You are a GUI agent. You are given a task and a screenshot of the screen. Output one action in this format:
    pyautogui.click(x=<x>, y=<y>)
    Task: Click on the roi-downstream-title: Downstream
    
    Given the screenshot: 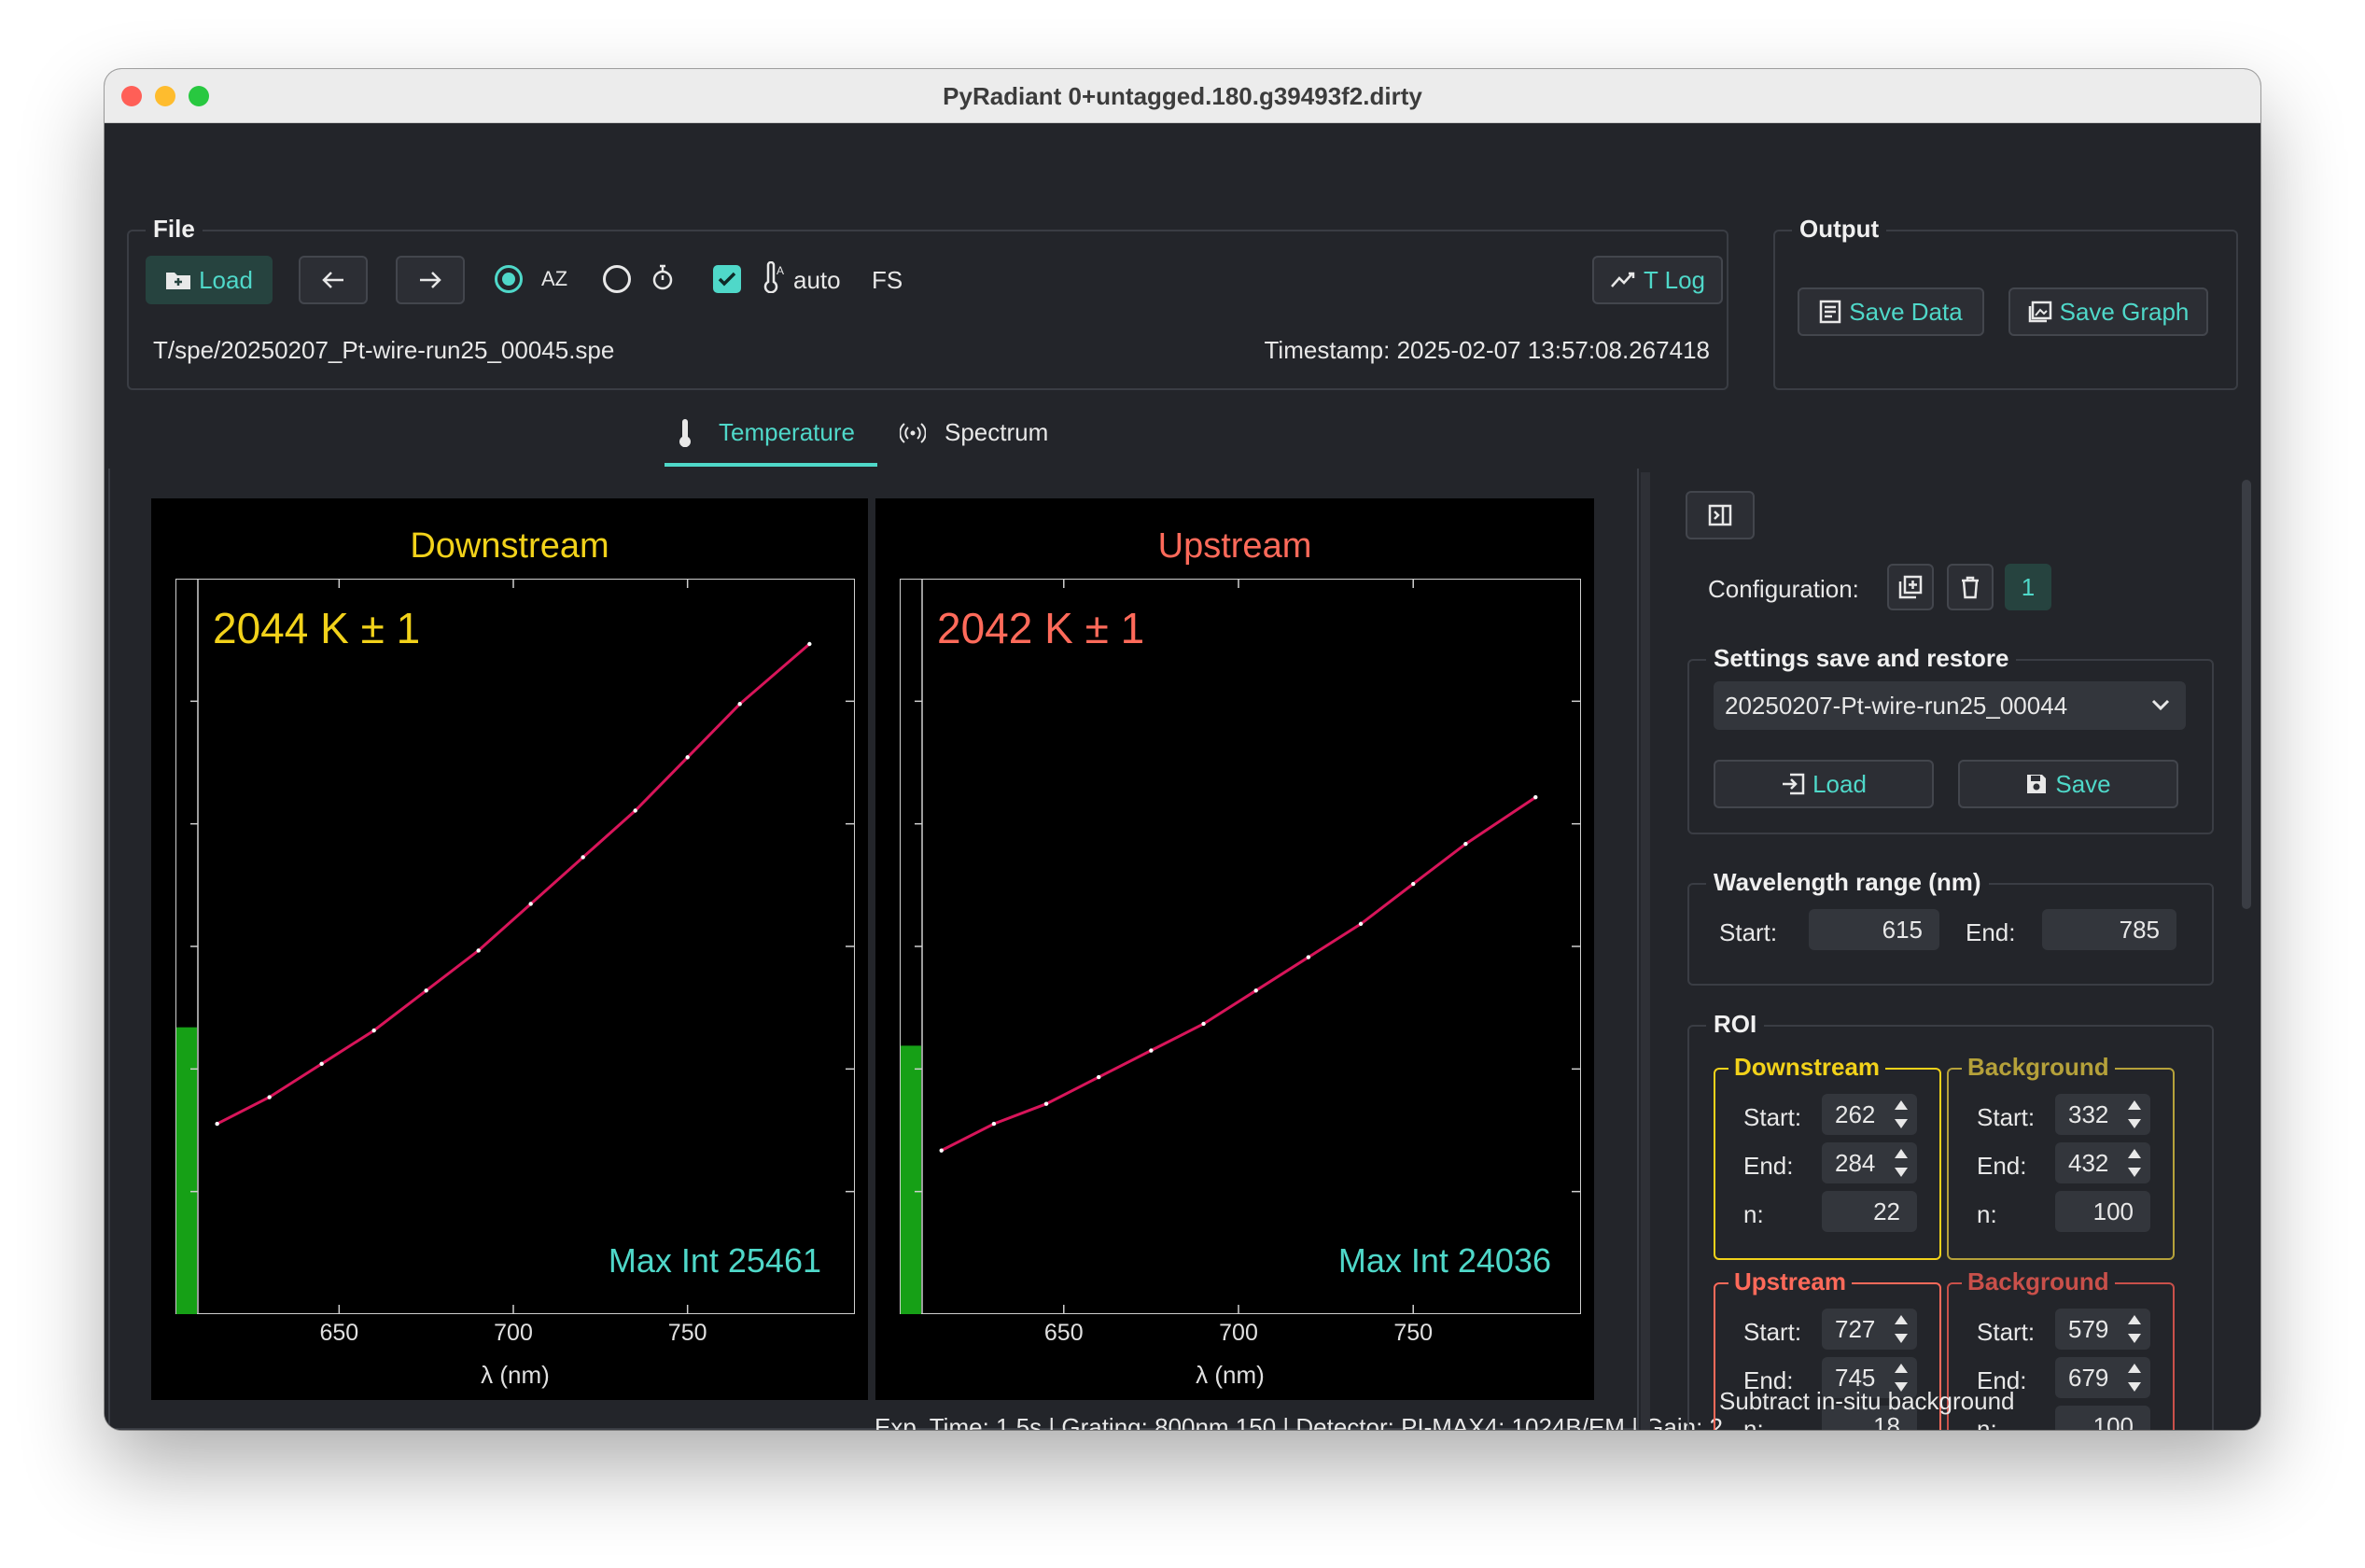 What is the action you would take?
    pyautogui.click(x=1807, y=1067)
    